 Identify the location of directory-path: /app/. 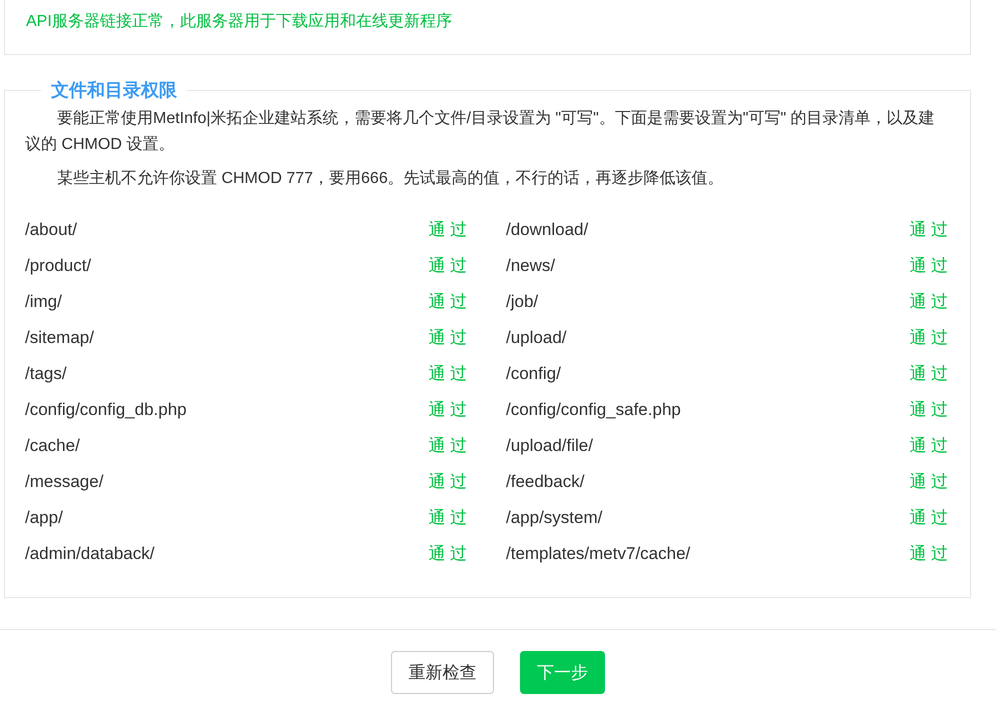
(44, 518).